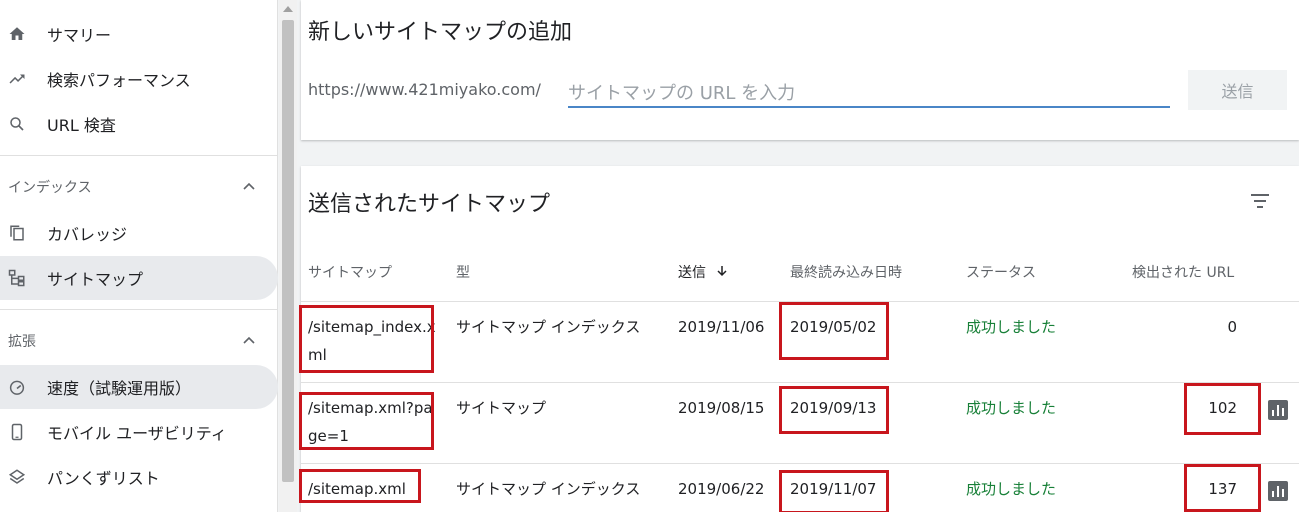  Describe the element at coordinates (721, 327) in the screenshot. I see `submitted-date: 2019/11/06` at that location.